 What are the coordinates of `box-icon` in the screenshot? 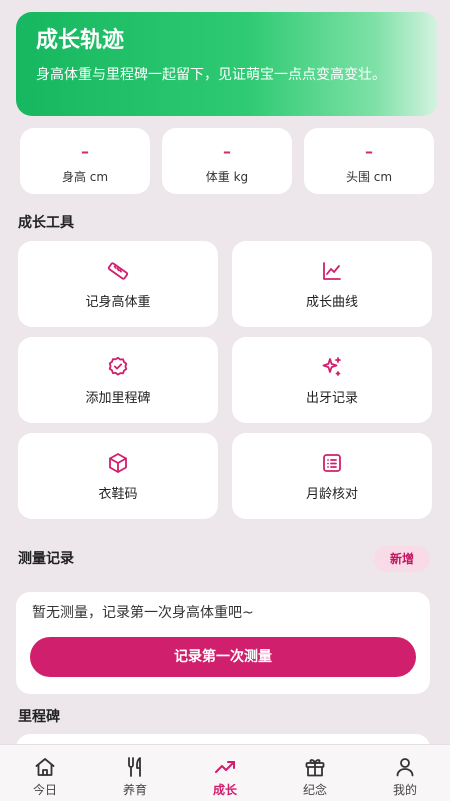 It's located at (118, 463).